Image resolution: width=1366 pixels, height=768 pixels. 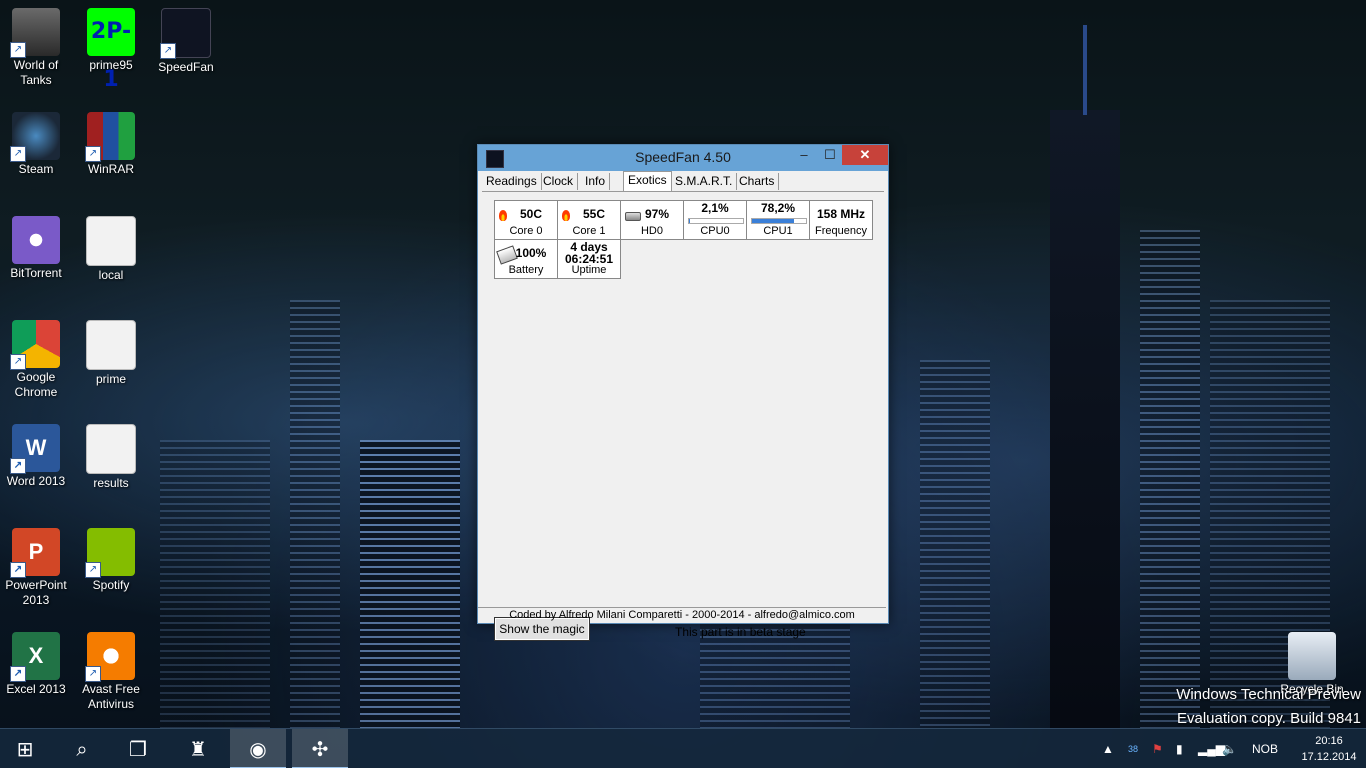 I want to click on desktop-icon-google-chrome: ↗ Google Chrome, so click(x=36, y=360).